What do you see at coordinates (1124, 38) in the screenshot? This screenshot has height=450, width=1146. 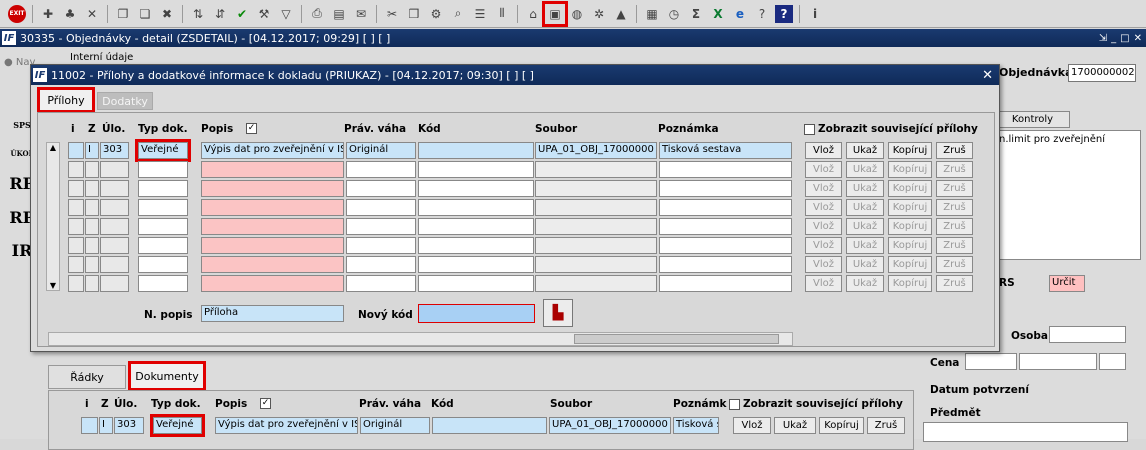 I see `maximize-icon: □` at bounding box center [1124, 38].